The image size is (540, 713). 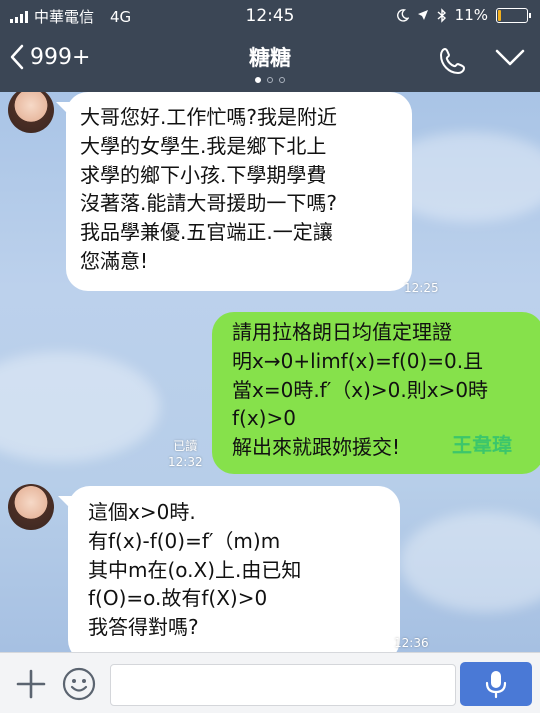 I want to click on plus-icon, so click(x=31, y=684).